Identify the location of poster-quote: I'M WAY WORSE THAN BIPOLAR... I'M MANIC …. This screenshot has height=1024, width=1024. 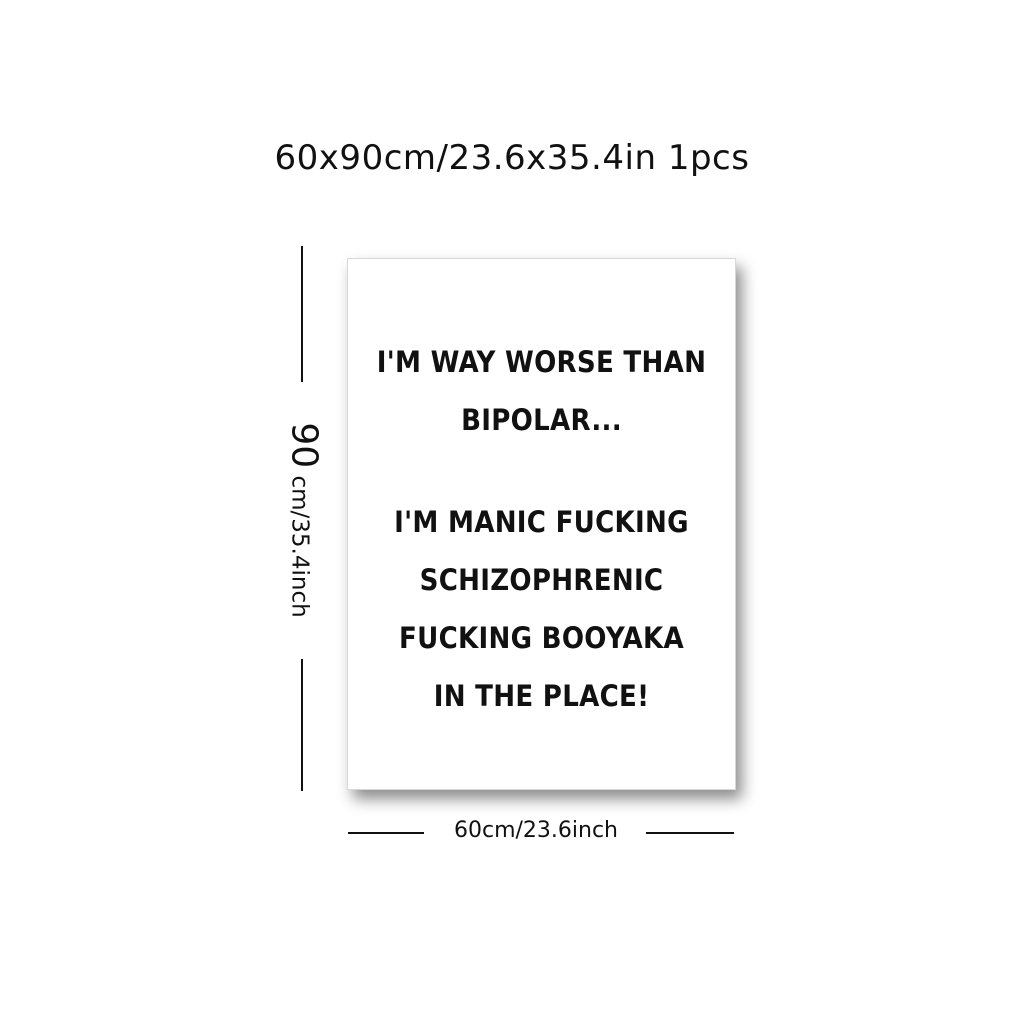
(541, 529).